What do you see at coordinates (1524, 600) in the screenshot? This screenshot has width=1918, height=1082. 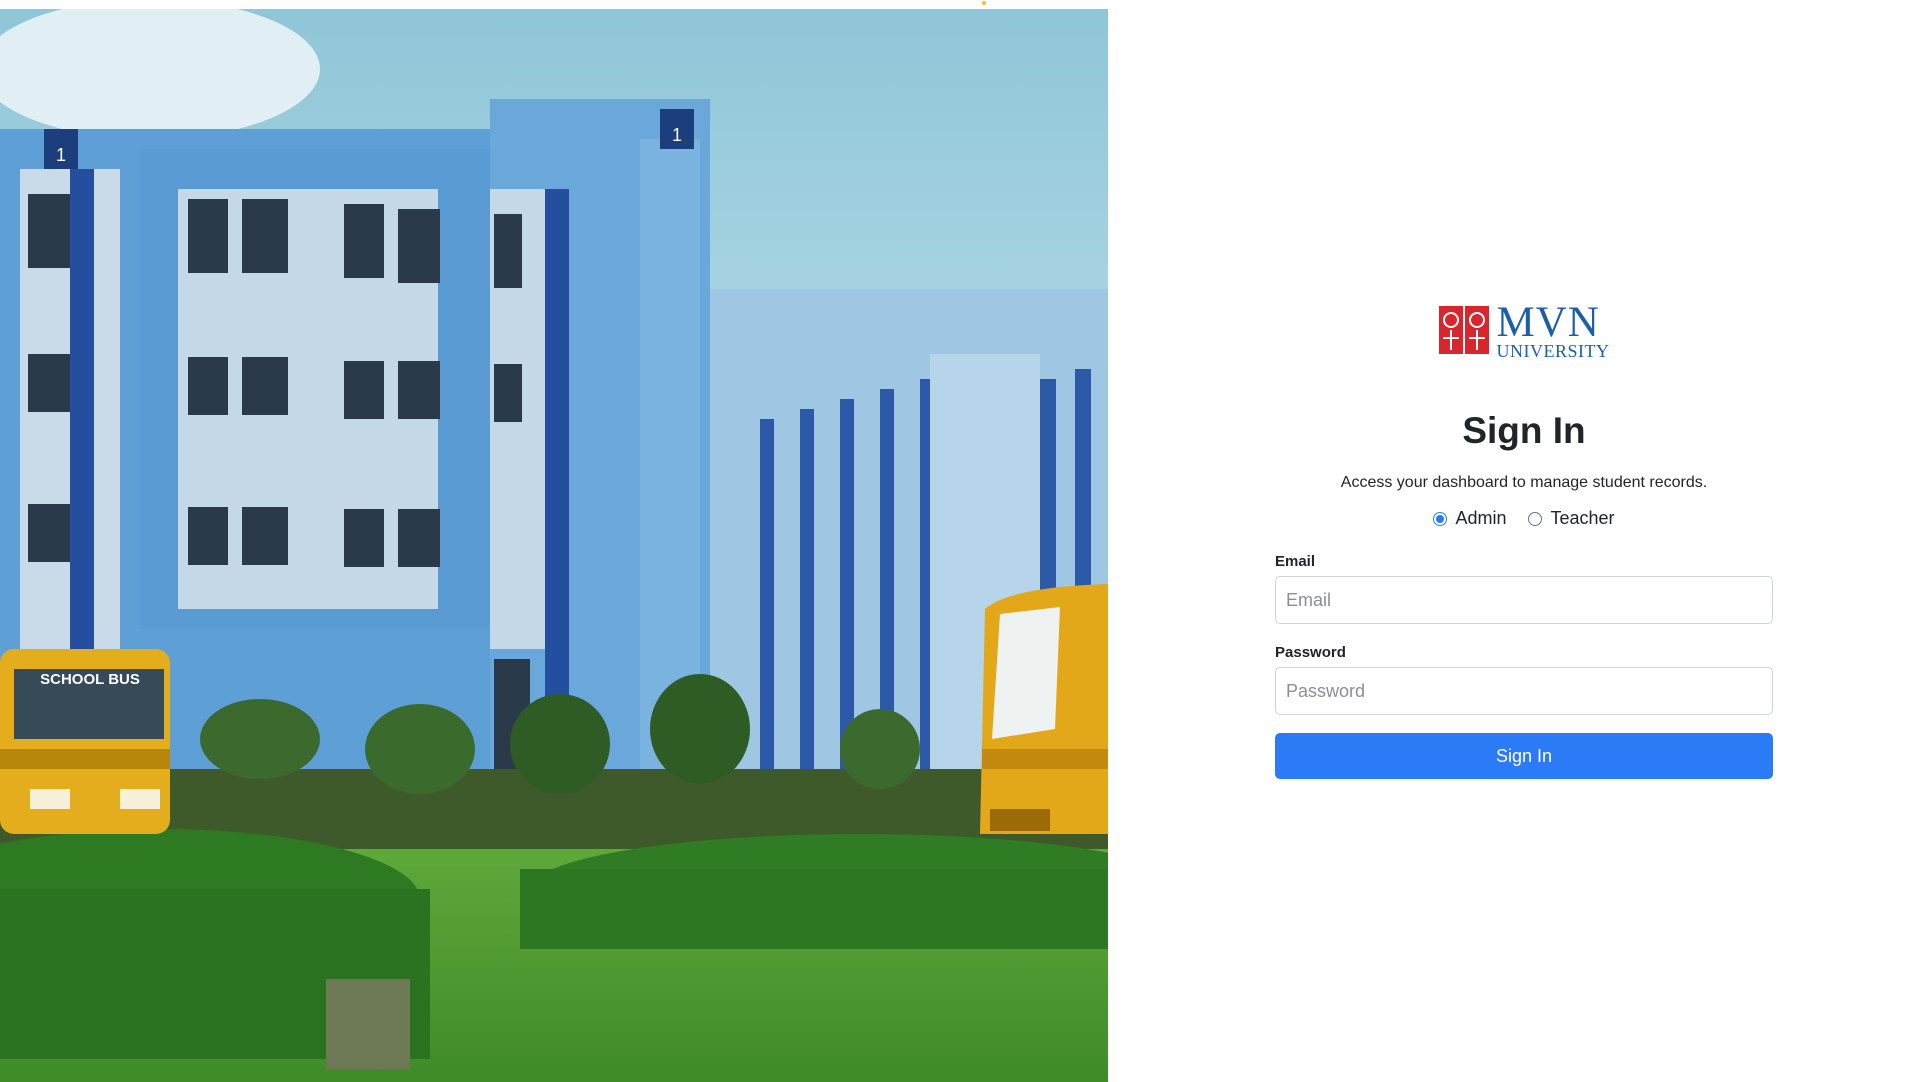 I see `email-field` at bounding box center [1524, 600].